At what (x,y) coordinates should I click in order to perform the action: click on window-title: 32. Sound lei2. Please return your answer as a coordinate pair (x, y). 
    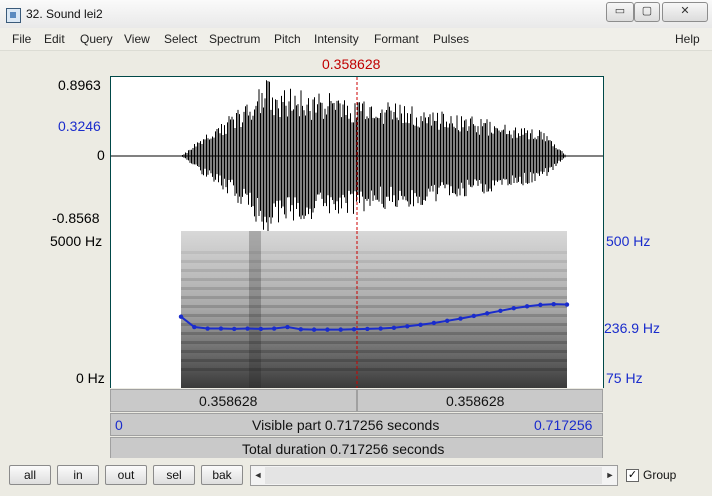
    Looking at the image, I should click on (64, 14).